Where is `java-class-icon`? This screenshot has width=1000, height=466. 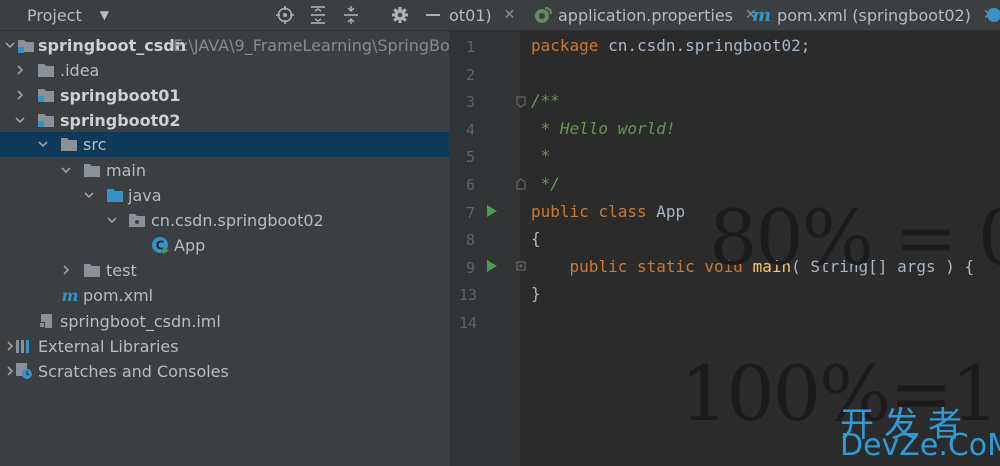
java-class-icon is located at coordinates (993, 15).